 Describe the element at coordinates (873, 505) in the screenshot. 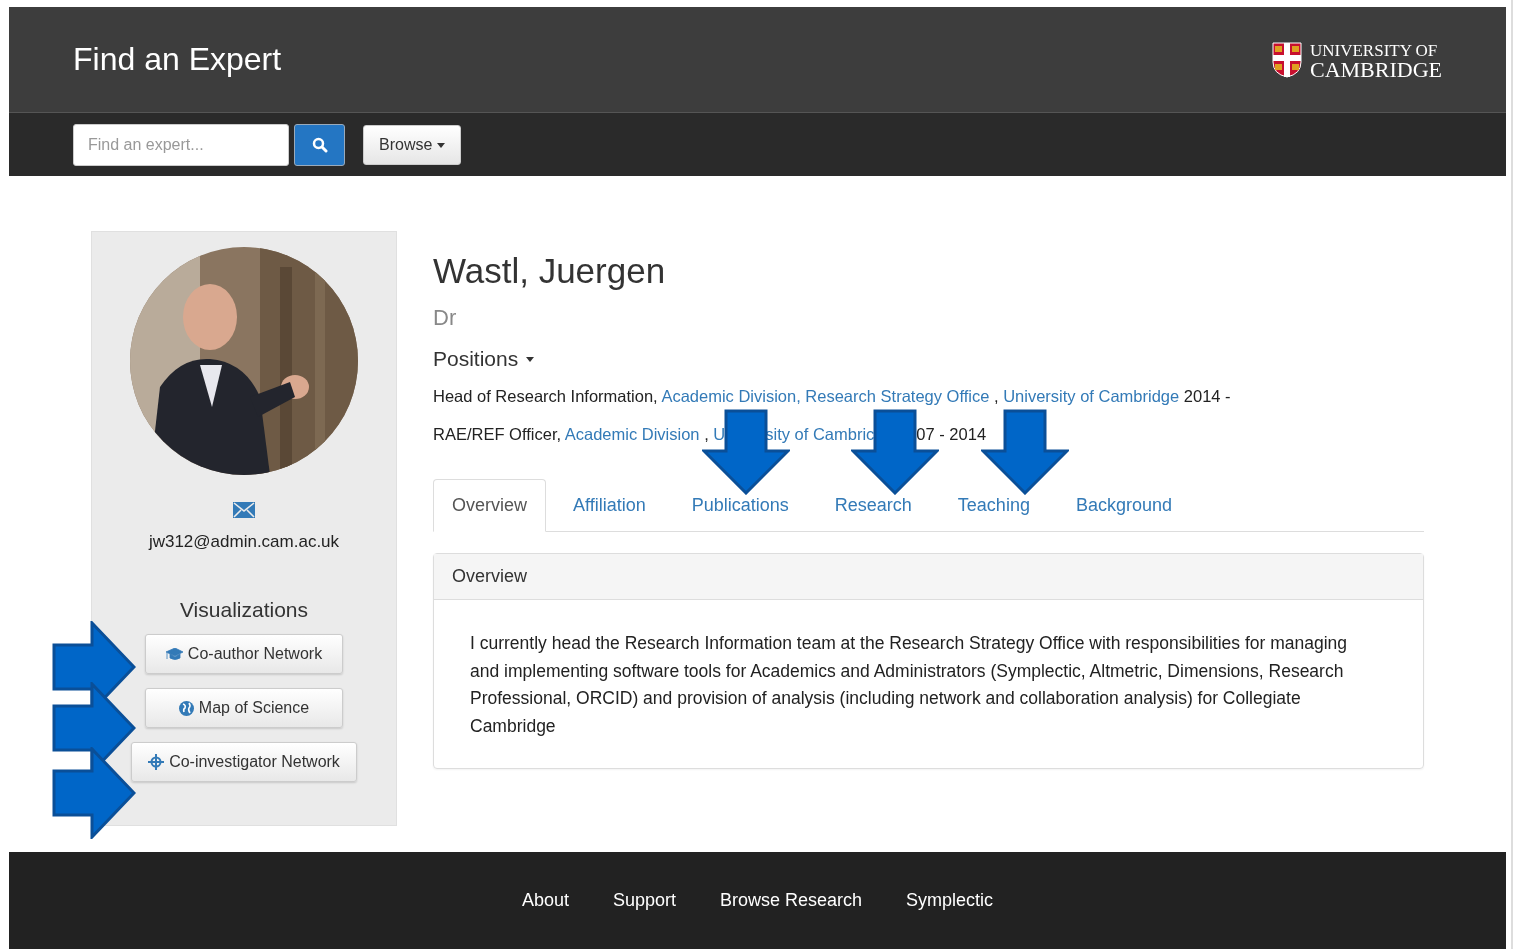

I see `tab: Research` at that location.